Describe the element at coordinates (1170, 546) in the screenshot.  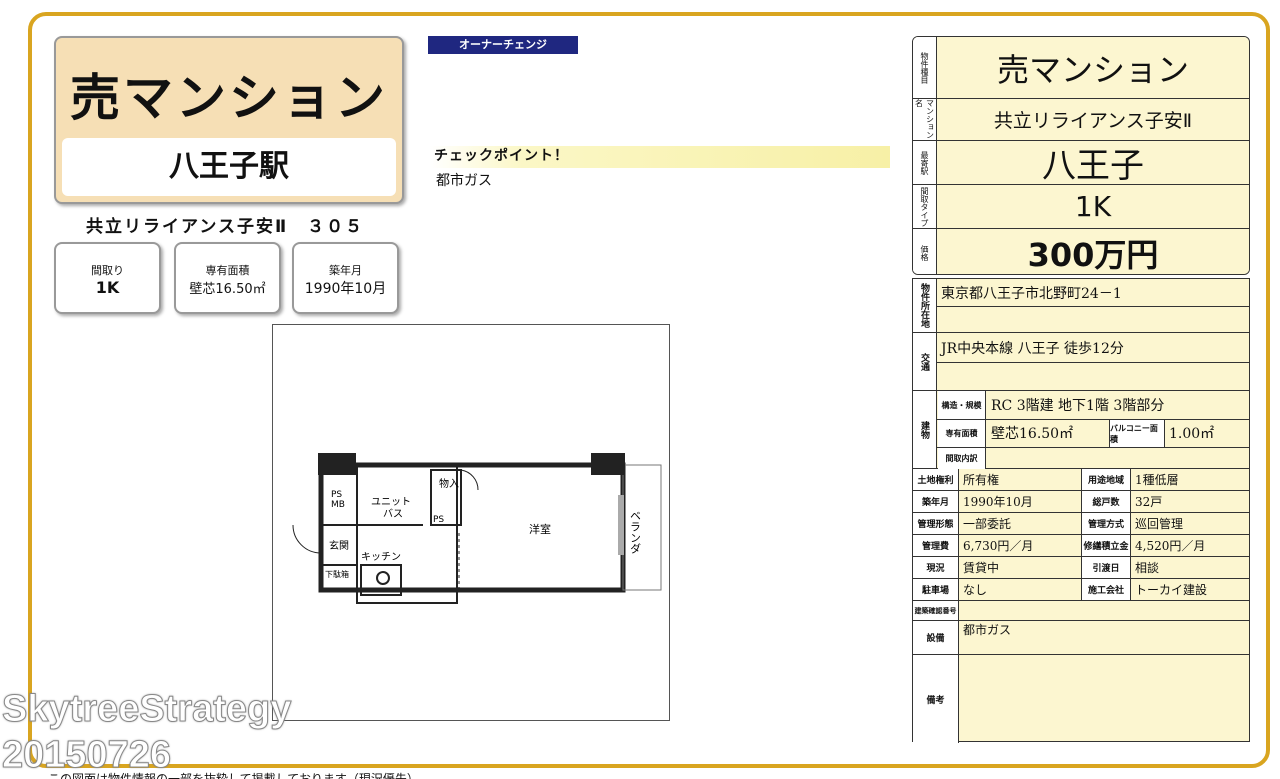
I see `grid-value: 4,520円／月` at that location.